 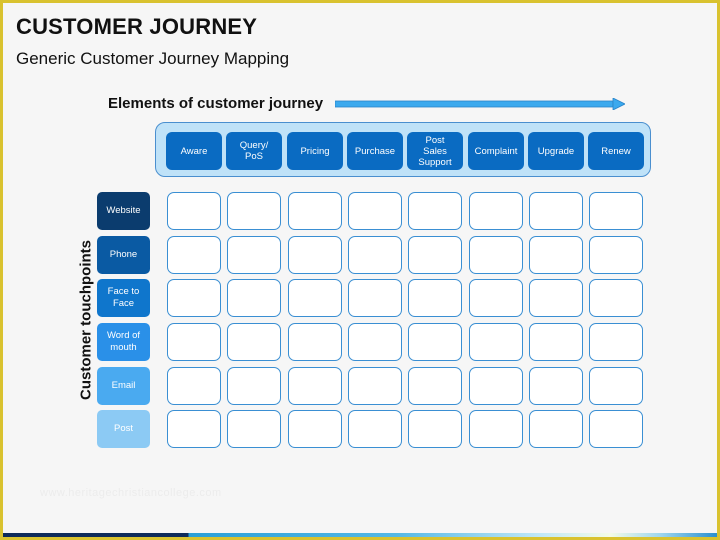 I want to click on grid-cell-r2-c1, so click(x=254, y=298).